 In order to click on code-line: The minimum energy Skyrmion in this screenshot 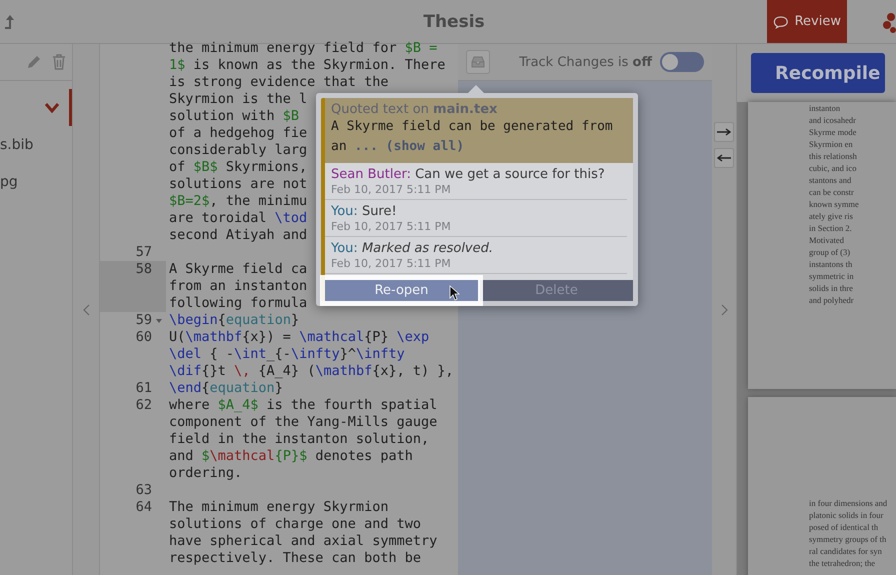, I will do `click(278, 507)`.